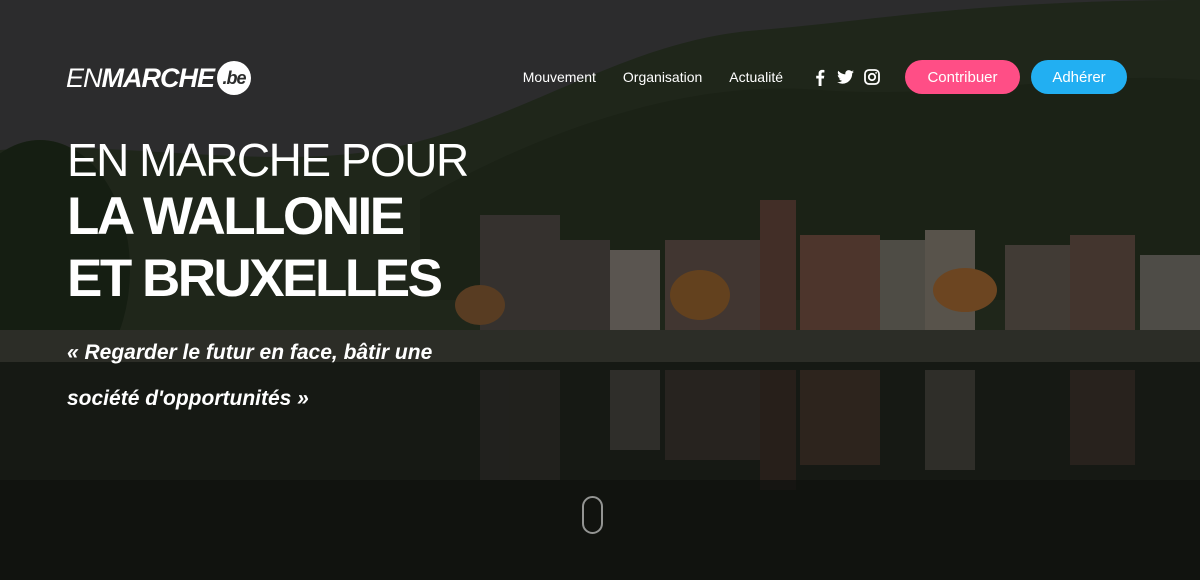 The image size is (1200, 580). Describe the element at coordinates (559, 77) in the screenshot. I see `nav-link-mouvement: Mouvement` at that location.